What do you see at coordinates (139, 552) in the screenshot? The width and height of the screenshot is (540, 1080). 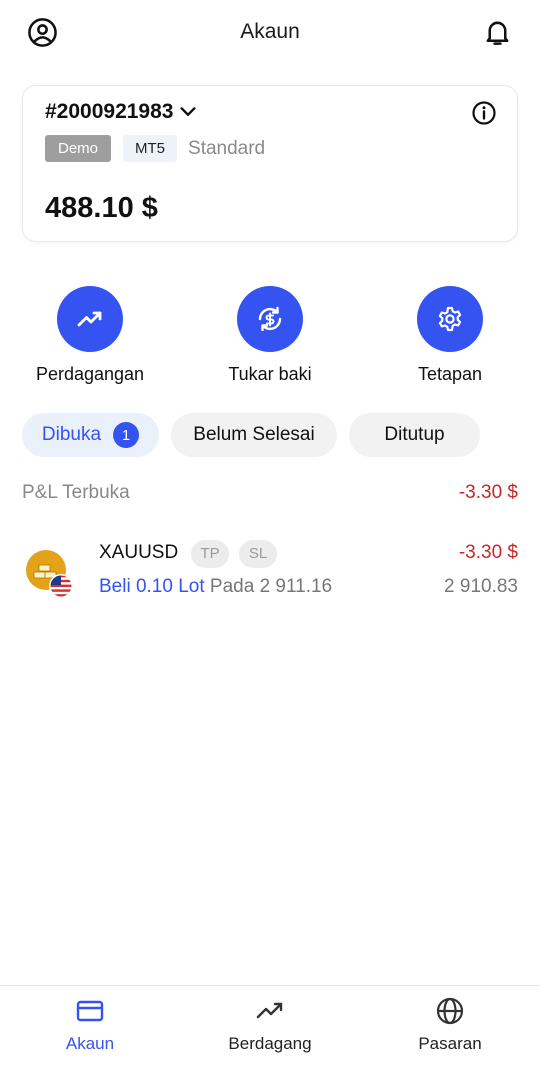 I see `position-symbol: XAUUSD` at bounding box center [139, 552].